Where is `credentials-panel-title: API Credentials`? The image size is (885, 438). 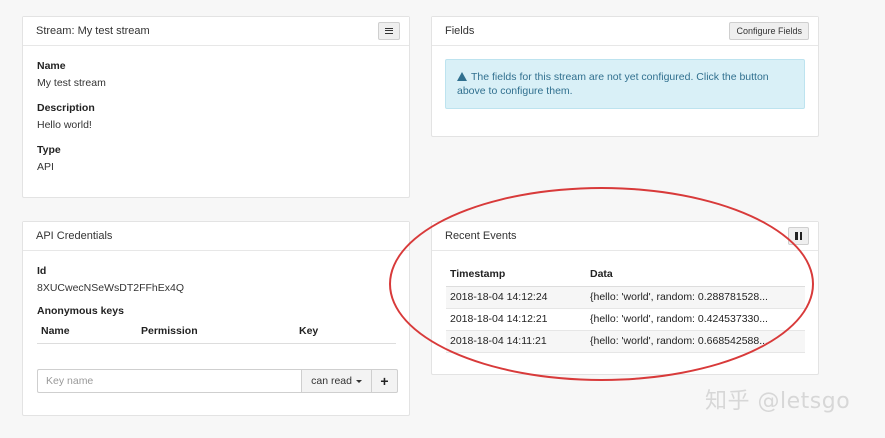 credentials-panel-title: API Credentials is located at coordinates (74, 236).